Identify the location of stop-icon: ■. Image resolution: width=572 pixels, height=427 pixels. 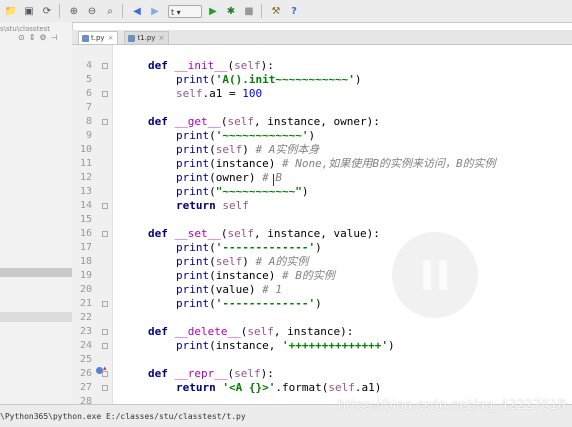
(249, 11).